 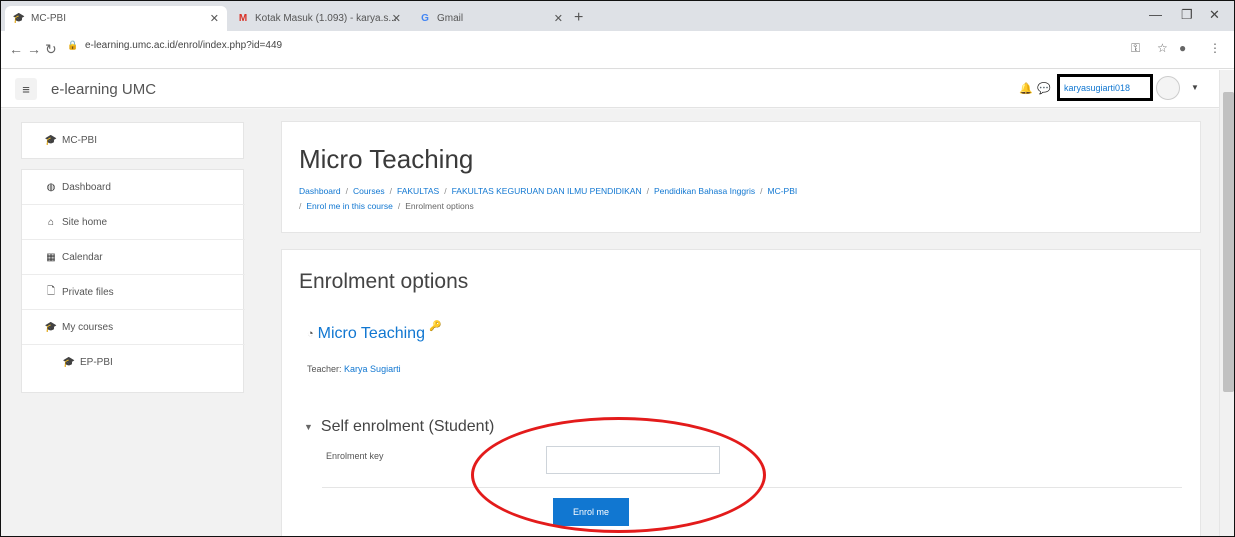 I want to click on breadcrumb-current: Enrolment options, so click(x=439, y=206).